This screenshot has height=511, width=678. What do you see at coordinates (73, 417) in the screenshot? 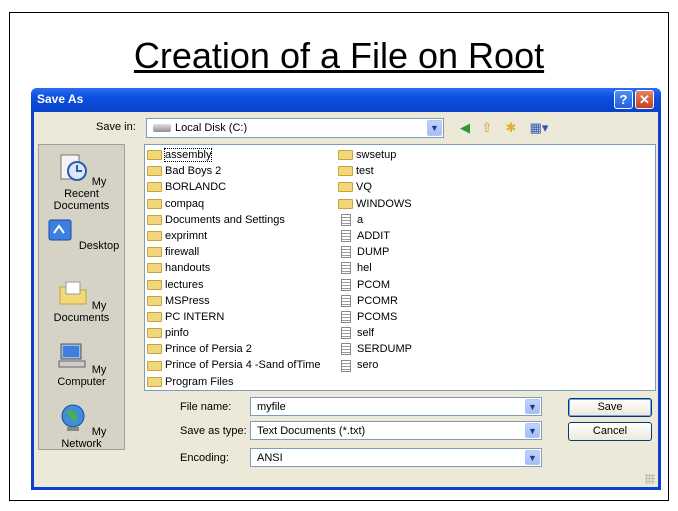
I see `my-network-icon` at bounding box center [73, 417].